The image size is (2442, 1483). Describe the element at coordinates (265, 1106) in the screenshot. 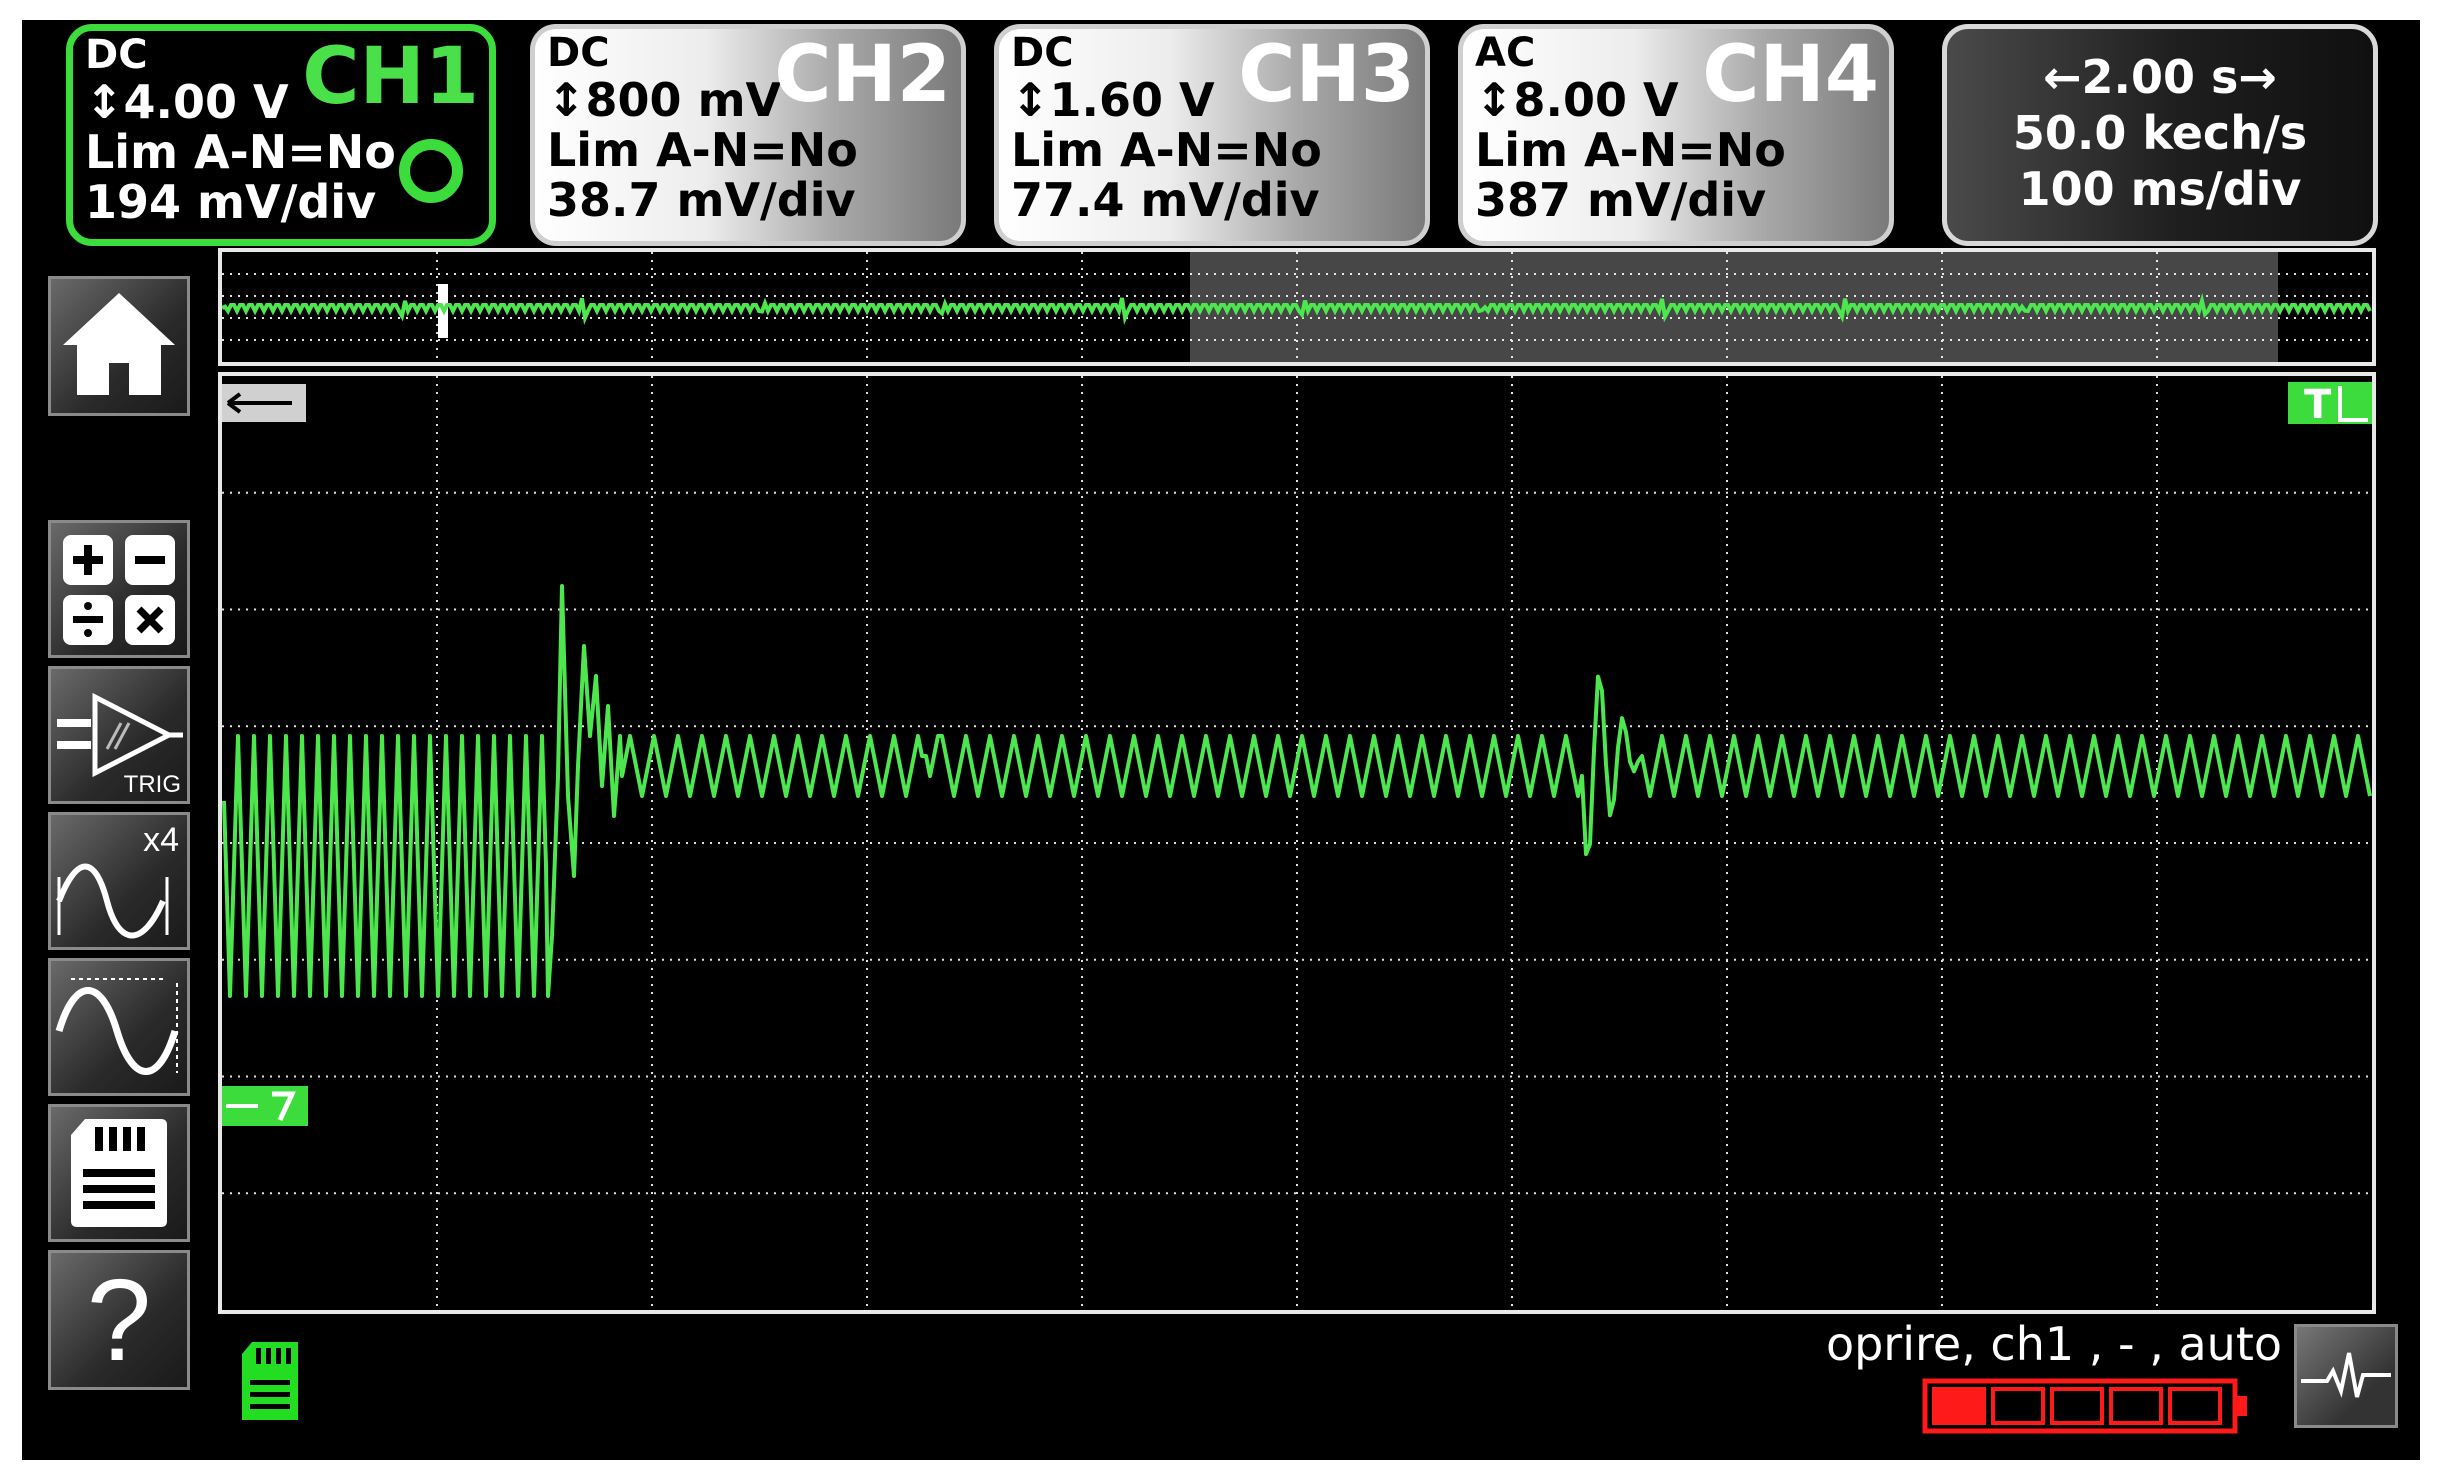

I see `channel-1-ground-marker` at that location.